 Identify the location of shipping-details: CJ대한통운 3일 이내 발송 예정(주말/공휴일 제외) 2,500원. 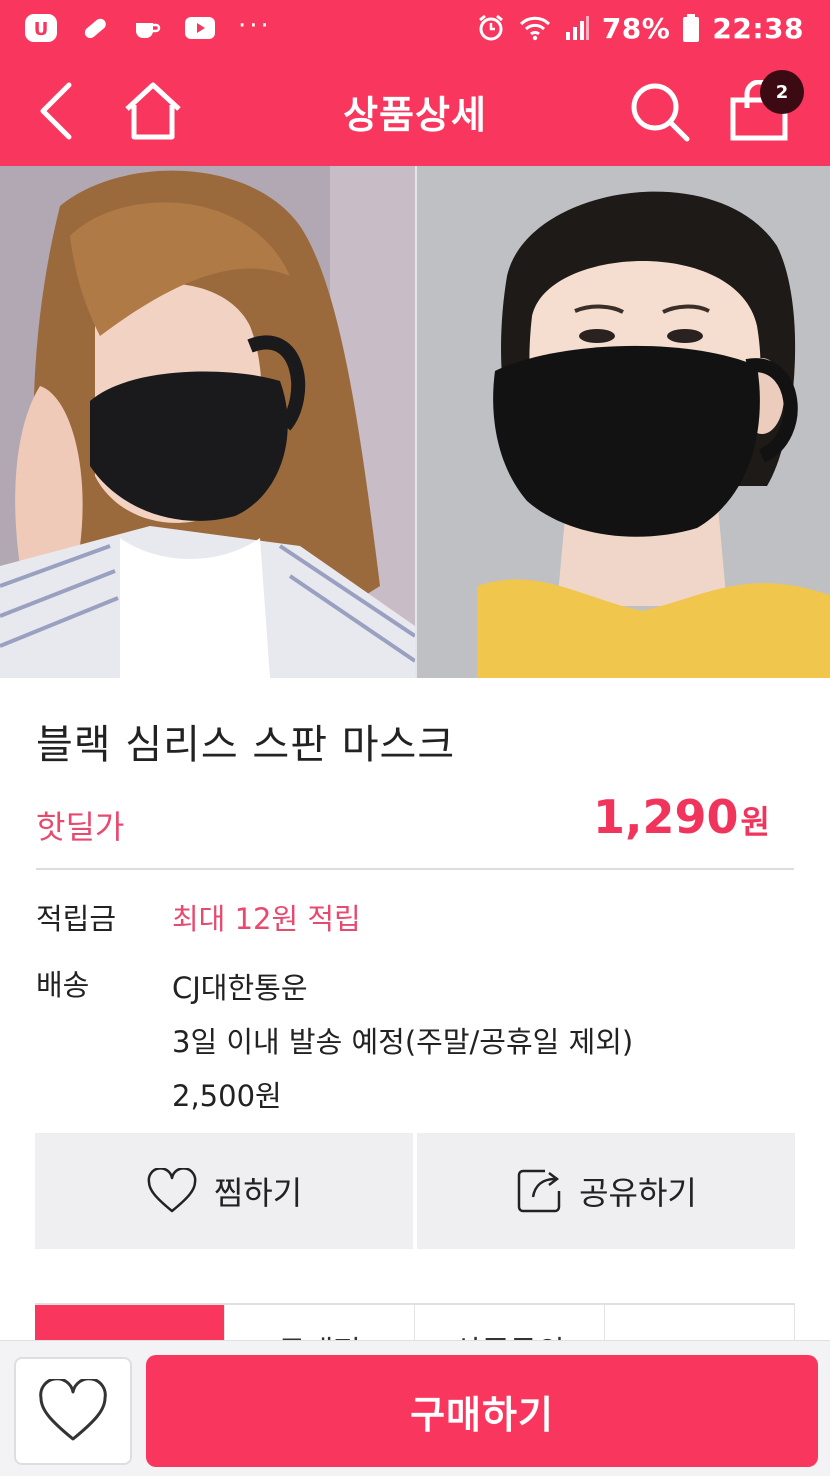
(402, 1042).